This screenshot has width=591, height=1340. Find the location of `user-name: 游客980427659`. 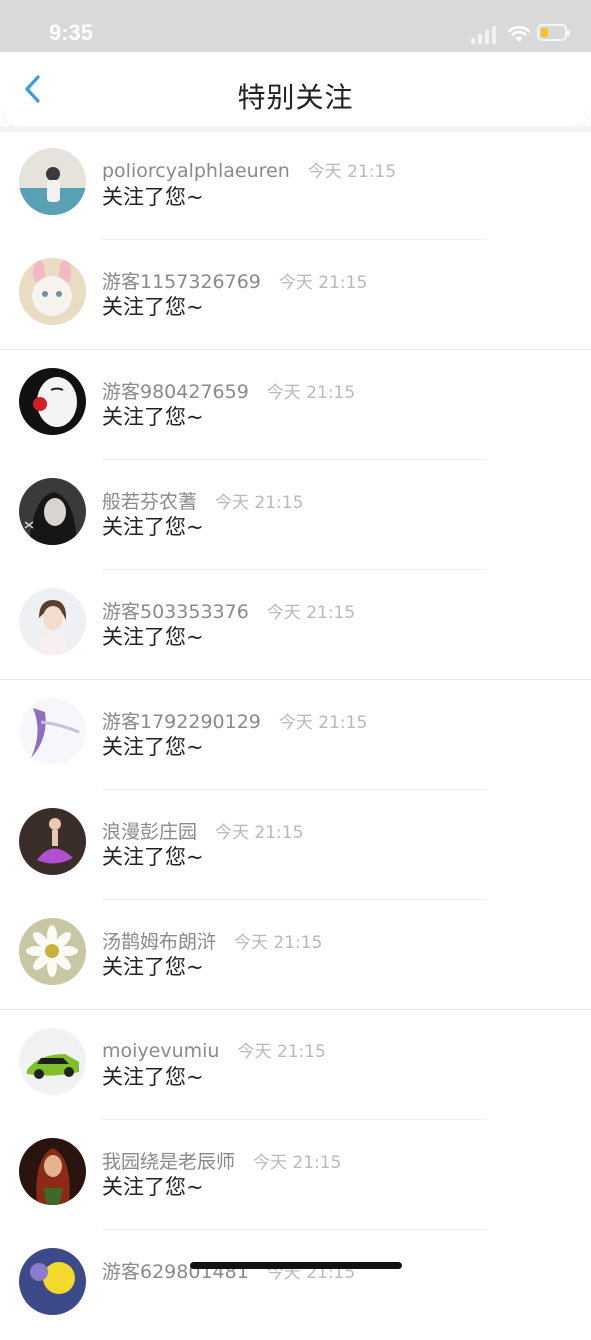

user-name: 游客980427659 is located at coordinates (175, 392).